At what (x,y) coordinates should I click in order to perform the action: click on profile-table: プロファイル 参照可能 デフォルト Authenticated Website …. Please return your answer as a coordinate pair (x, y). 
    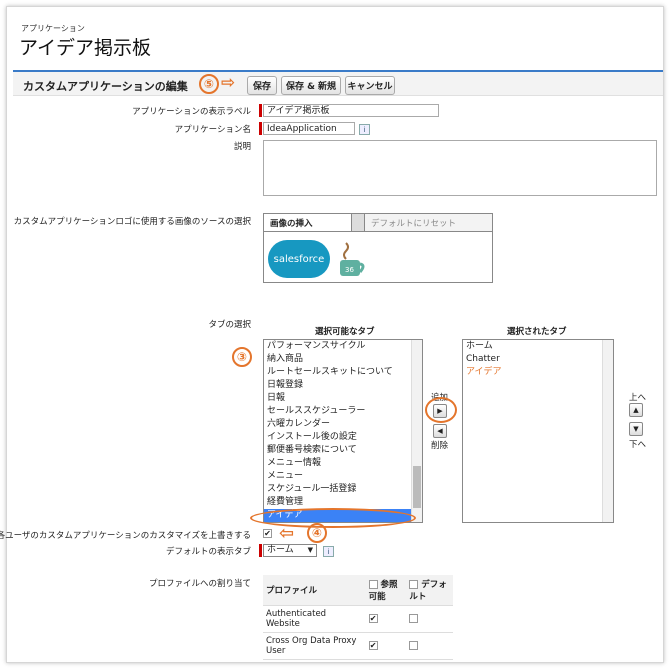
    Looking at the image, I should click on (358, 617).